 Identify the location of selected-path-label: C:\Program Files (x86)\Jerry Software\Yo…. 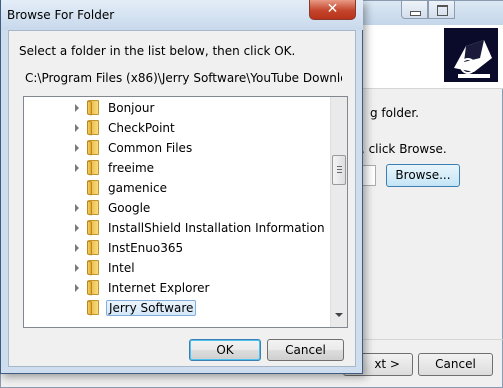
(183, 78).